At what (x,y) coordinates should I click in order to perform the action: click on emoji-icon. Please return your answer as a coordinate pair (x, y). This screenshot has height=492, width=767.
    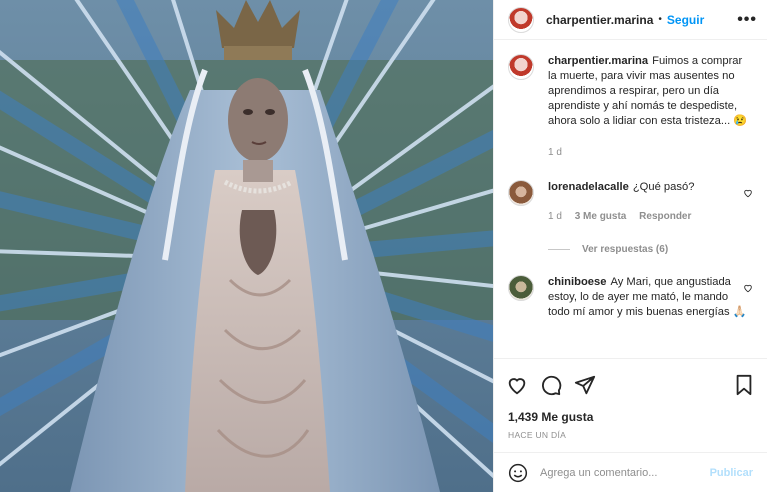
    Looking at the image, I should click on (518, 473).